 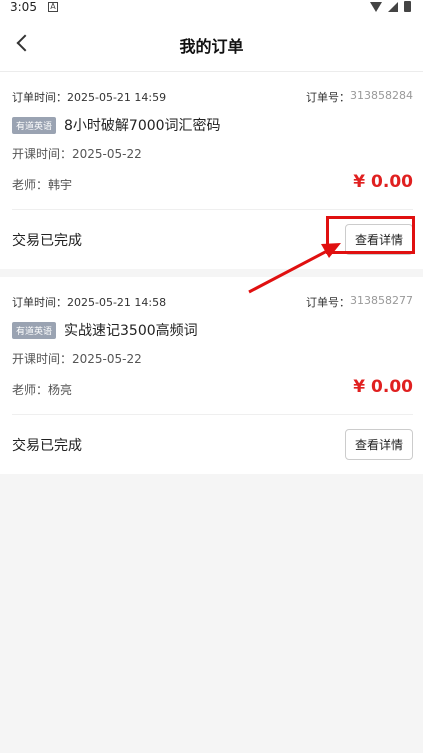 I want to click on teacher-price-line: 老师：杨亮 ¥ 0.00, so click(x=212, y=396).